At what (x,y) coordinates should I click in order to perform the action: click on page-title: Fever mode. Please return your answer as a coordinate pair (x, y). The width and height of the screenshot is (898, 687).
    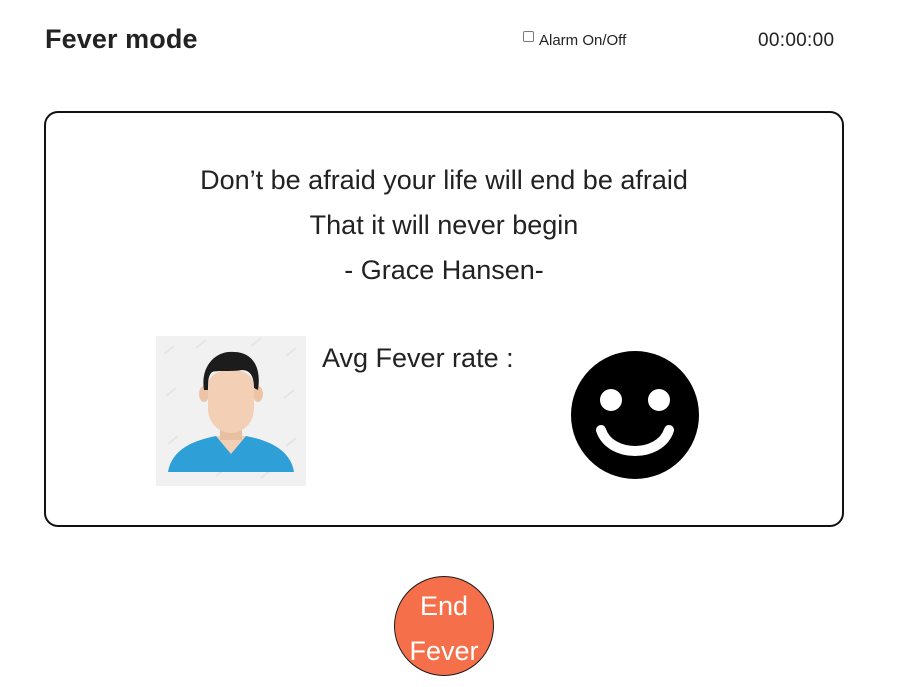
    Looking at the image, I should click on (121, 39).